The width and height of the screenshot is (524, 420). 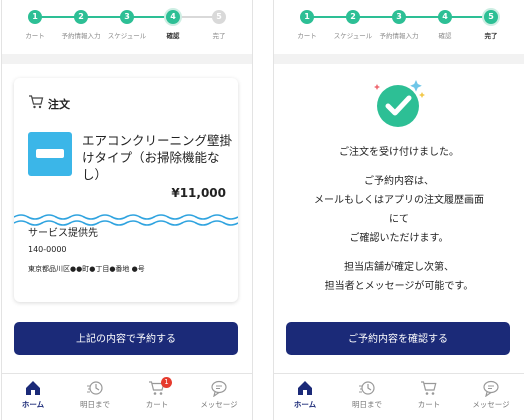 I want to click on product-name: エアコンクリーニング壁掛けタイプ（お掃除機能なし）, so click(x=157, y=157).